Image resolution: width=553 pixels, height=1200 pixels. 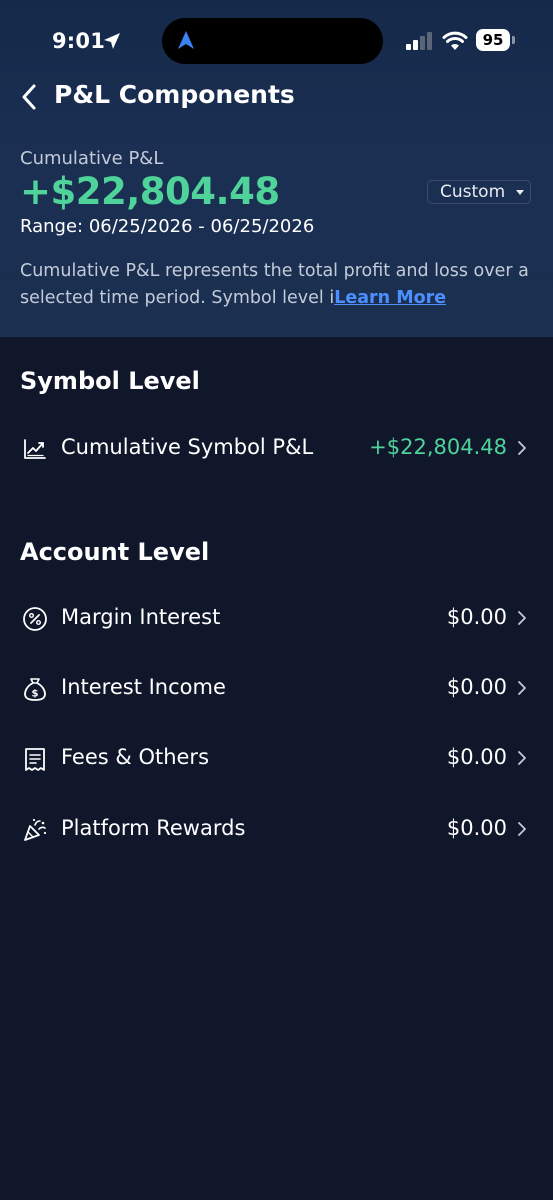 What do you see at coordinates (276, 618) in the screenshot?
I see `row-margin-interest: Margin Interest $0.00` at bounding box center [276, 618].